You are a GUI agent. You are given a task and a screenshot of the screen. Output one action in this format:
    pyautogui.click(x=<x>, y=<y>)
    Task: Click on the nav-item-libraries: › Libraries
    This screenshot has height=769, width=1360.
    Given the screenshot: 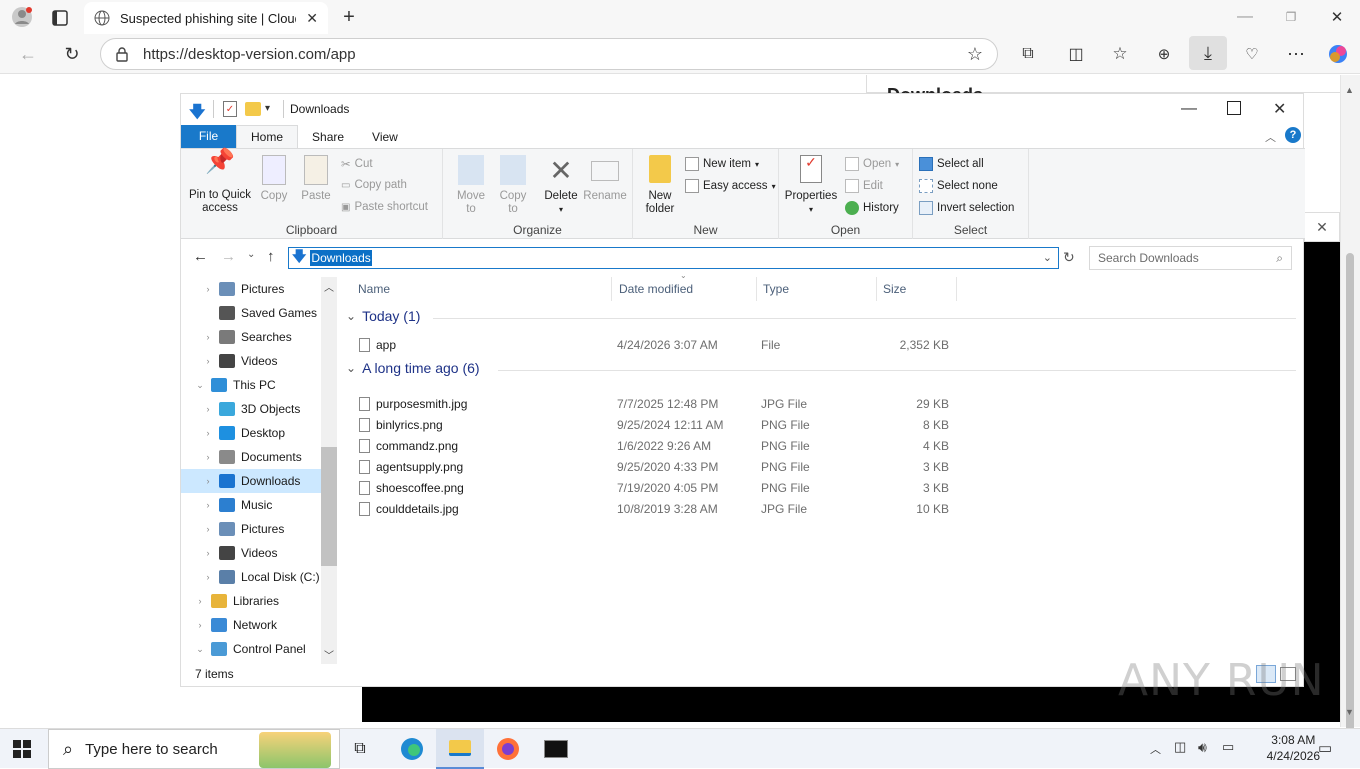 What is the action you would take?
    pyautogui.click(x=251, y=601)
    